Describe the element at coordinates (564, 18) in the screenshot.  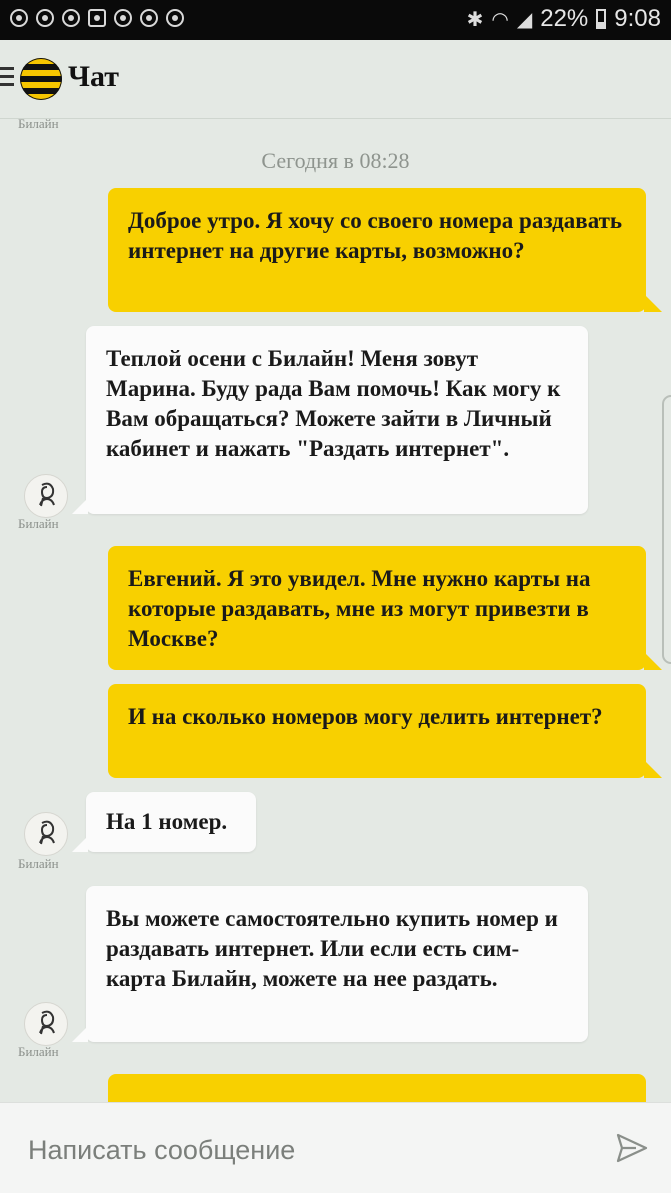
I see `battery-percent: 22%` at that location.